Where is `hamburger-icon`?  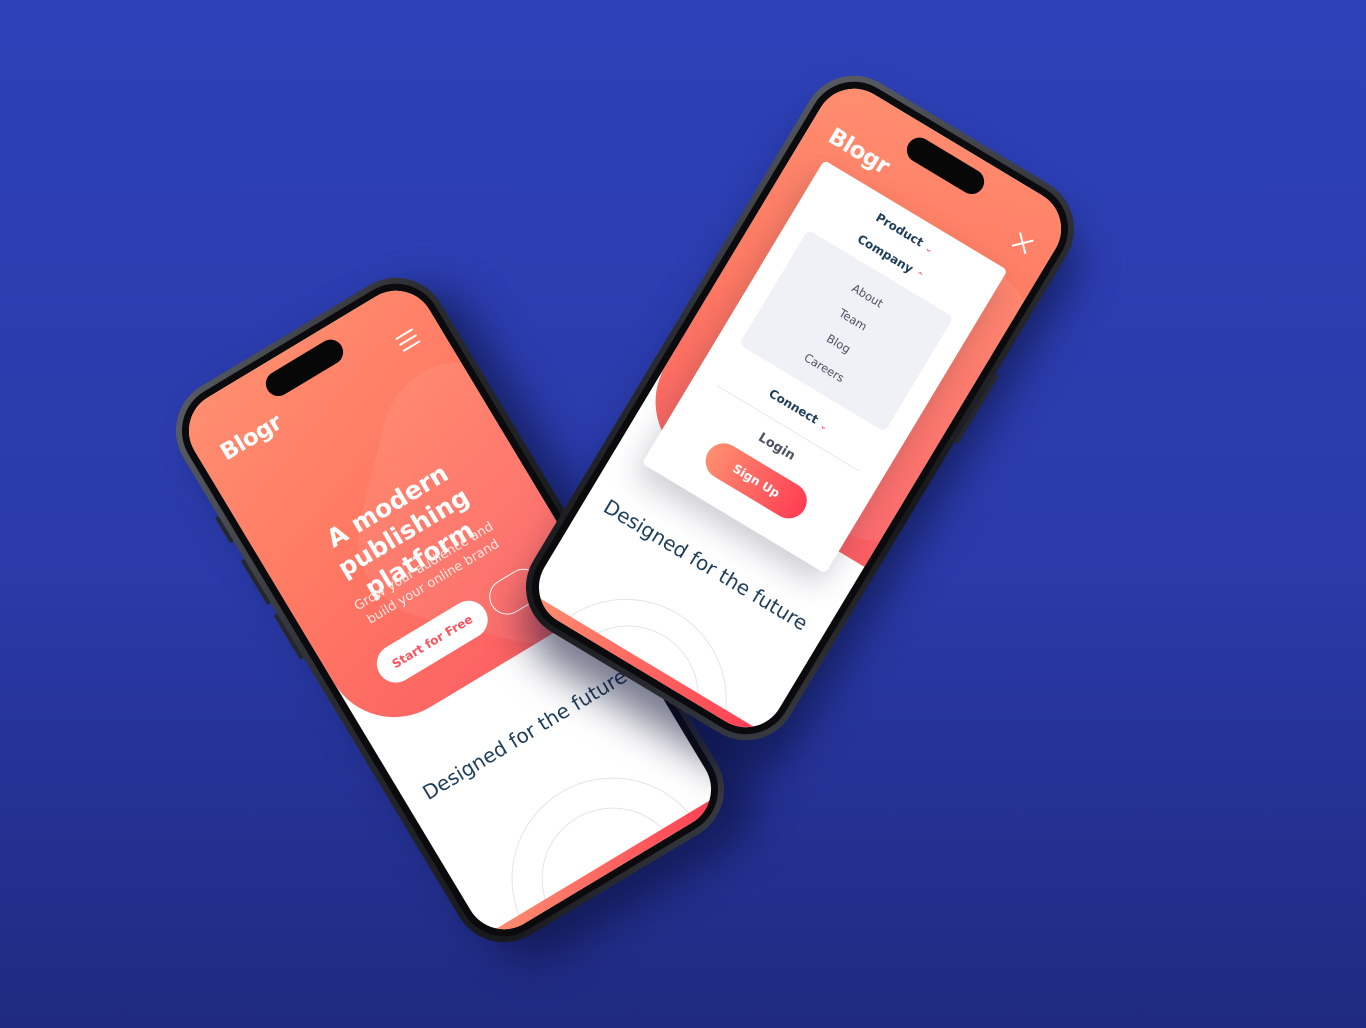
hamburger-icon is located at coordinates (408, 340).